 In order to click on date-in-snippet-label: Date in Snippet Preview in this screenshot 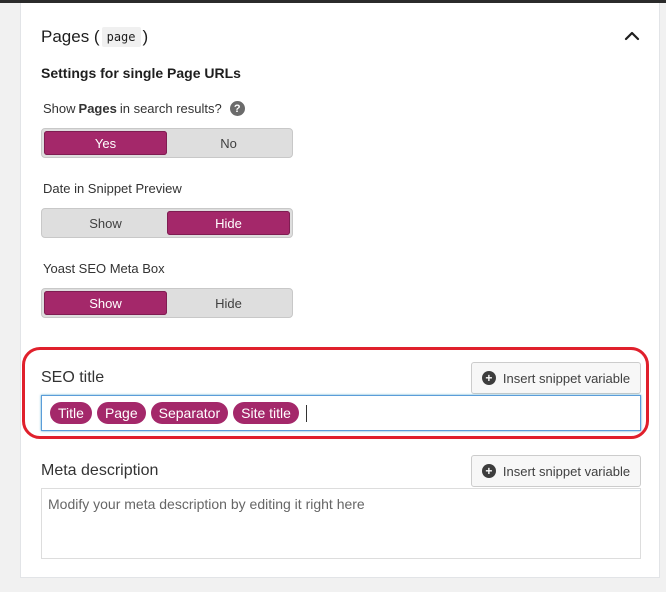, I will do `click(112, 188)`.